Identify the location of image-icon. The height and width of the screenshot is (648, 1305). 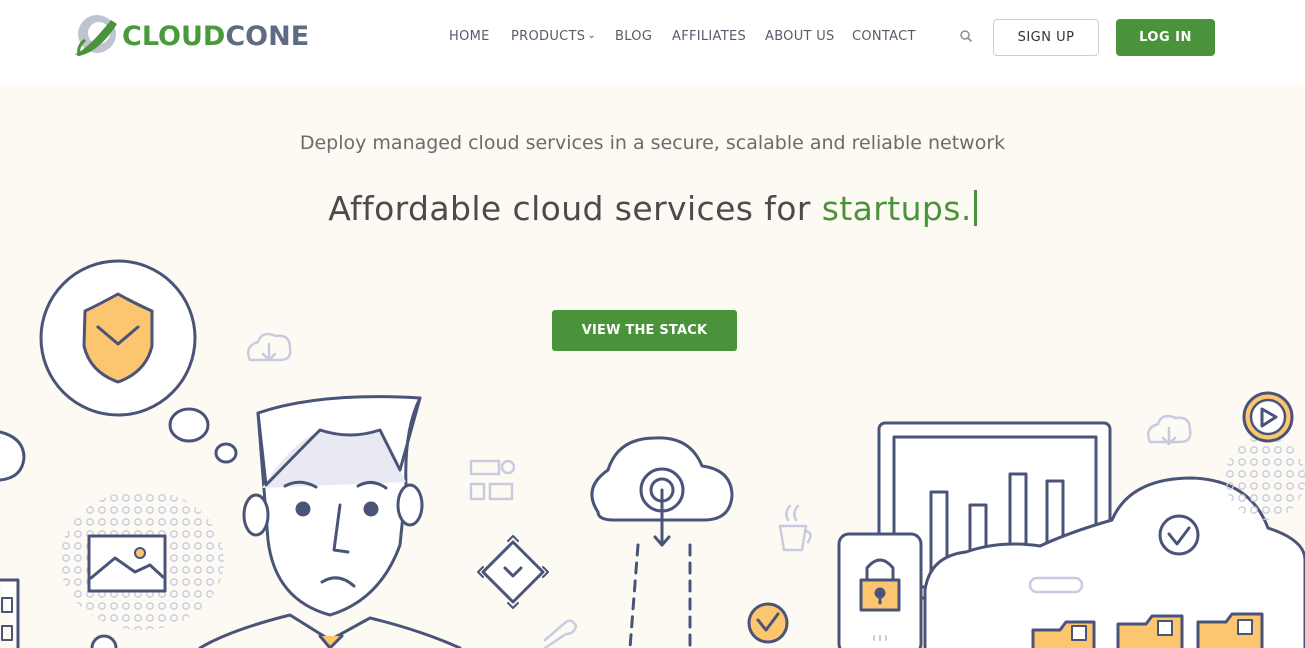
(142, 560).